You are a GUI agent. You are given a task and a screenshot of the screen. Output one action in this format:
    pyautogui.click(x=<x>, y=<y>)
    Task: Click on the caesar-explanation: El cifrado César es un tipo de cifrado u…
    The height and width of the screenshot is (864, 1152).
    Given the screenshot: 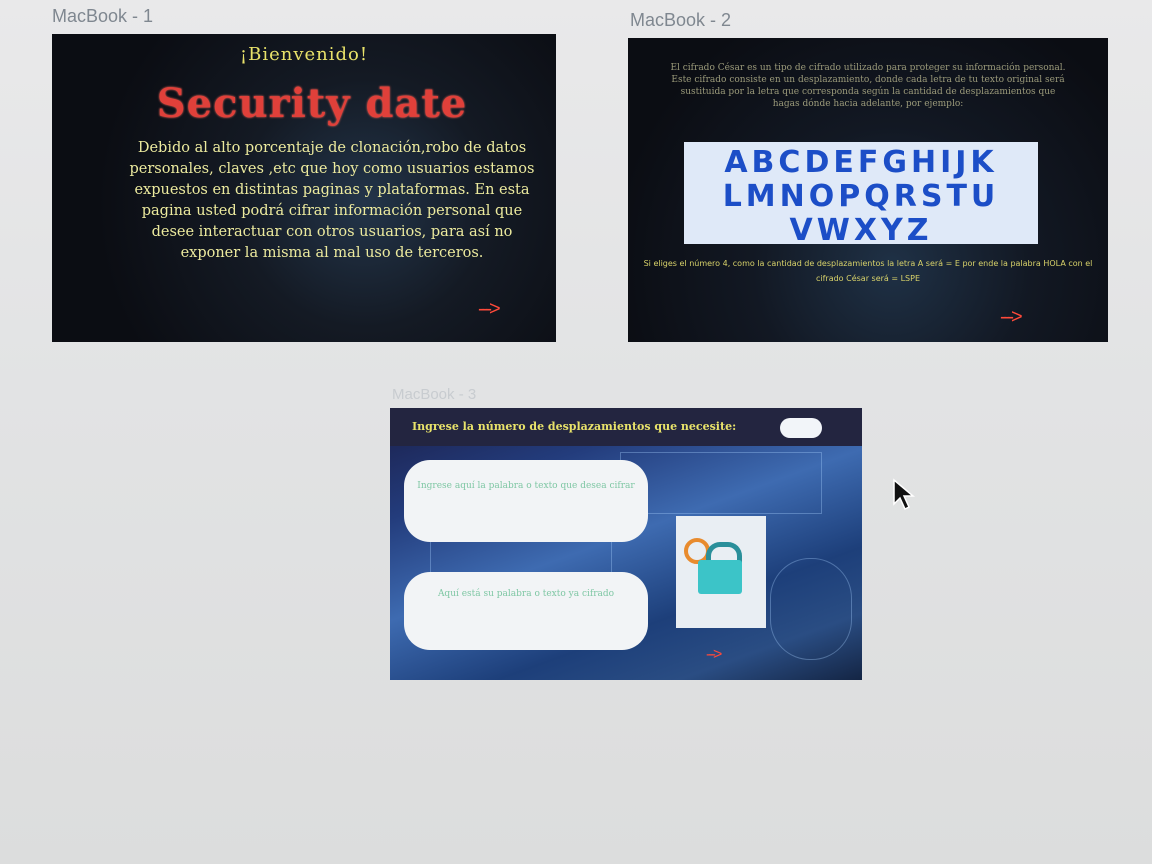 What is the action you would take?
    pyautogui.click(x=868, y=86)
    